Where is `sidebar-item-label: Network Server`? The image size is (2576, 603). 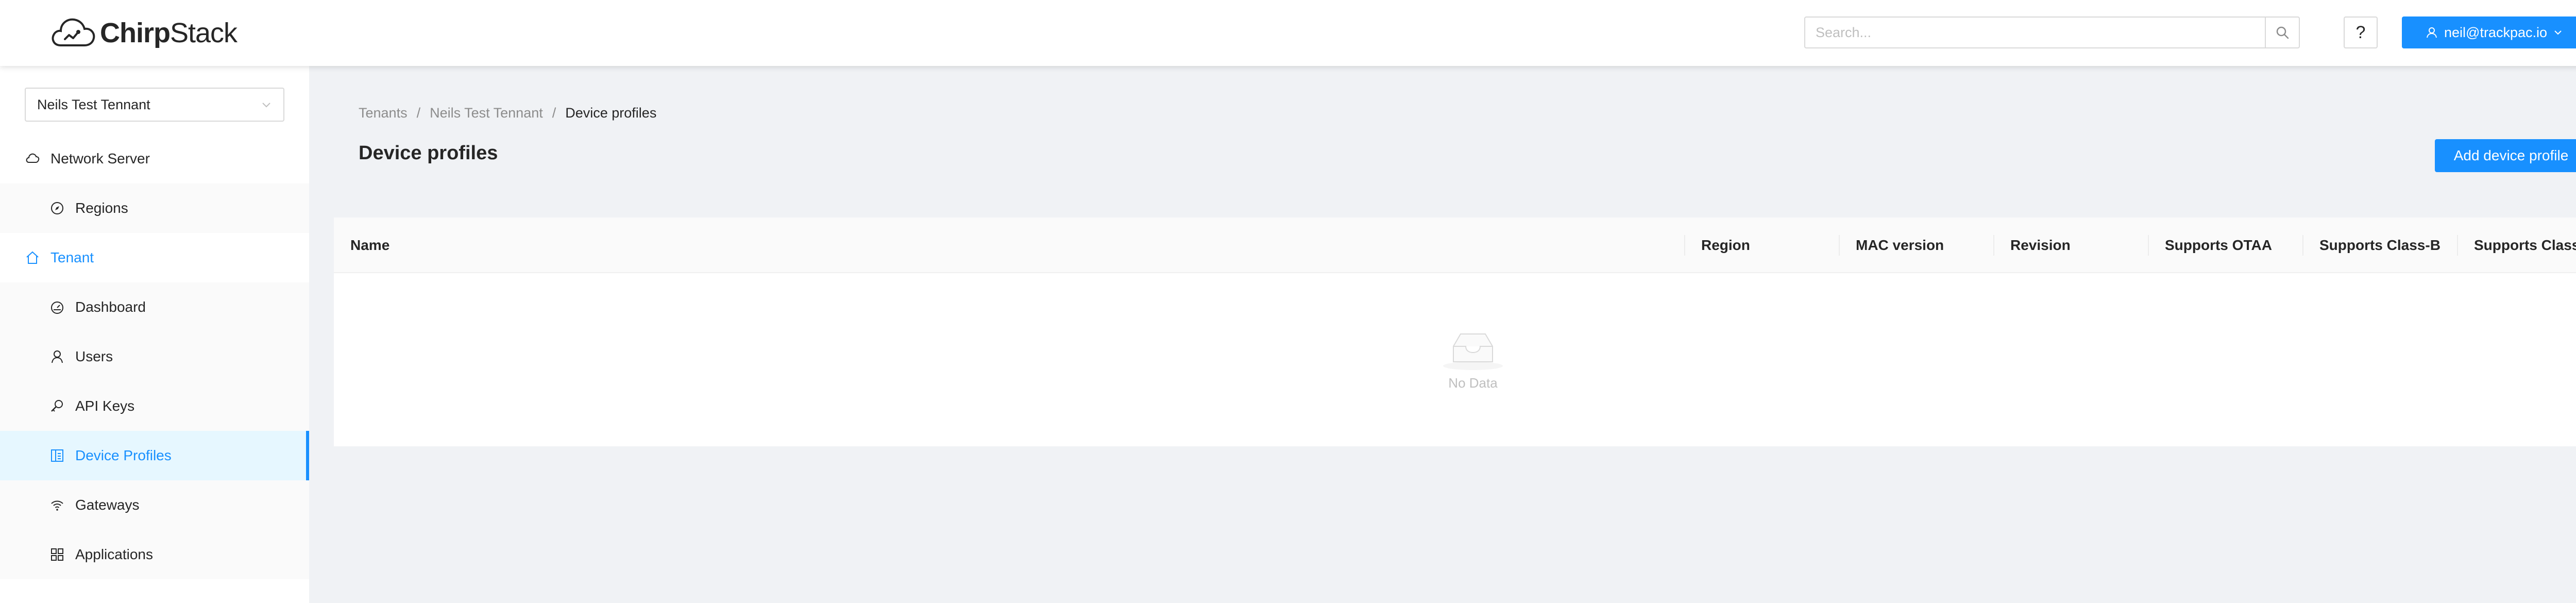
sidebar-item-label: Network Server is located at coordinates (100, 158).